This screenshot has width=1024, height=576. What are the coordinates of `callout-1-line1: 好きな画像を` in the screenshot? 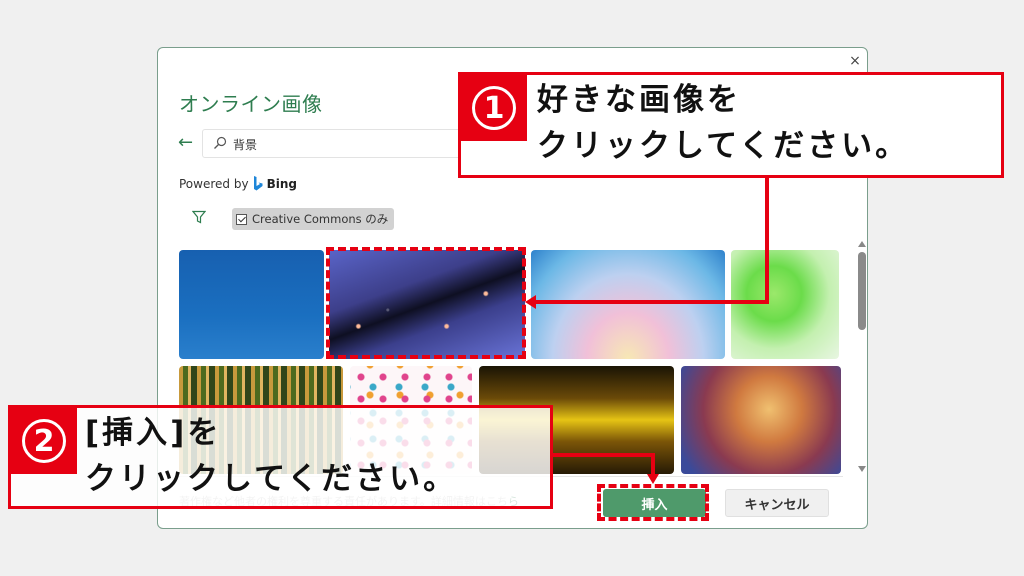 It's located at (639, 100).